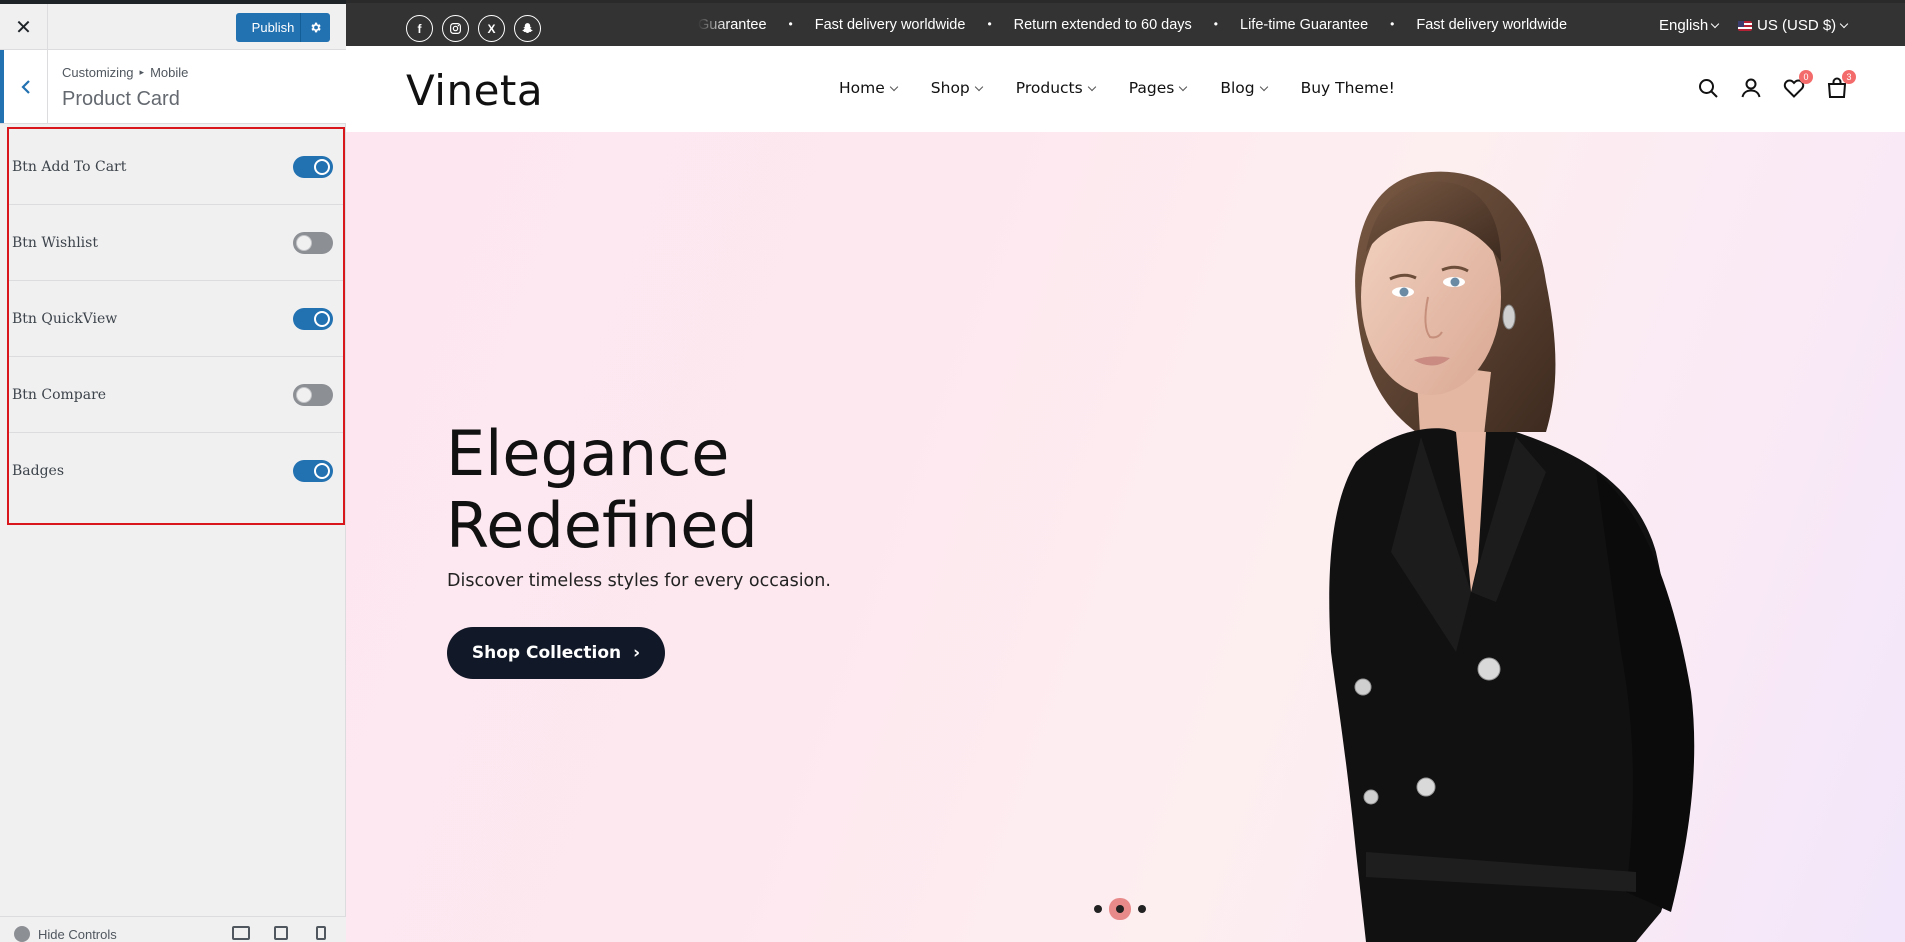 Image resolution: width=1905 pixels, height=942 pixels. Describe the element at coordinates (1806, 77) in the screenshot. I see `wishlist-count-badge: 0` at that location.